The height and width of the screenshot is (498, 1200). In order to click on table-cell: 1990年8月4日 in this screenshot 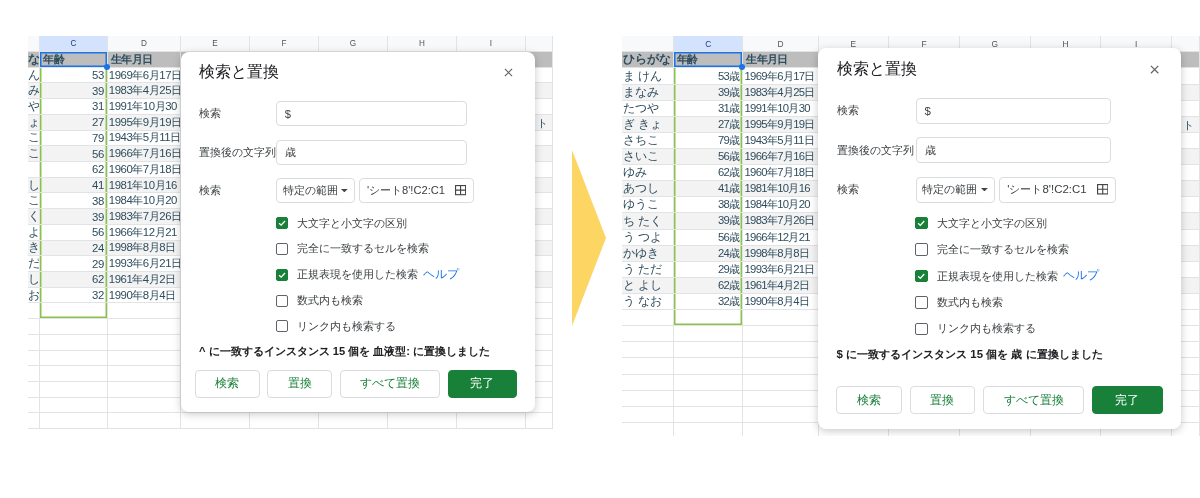, I will do `click(144, 295)`.